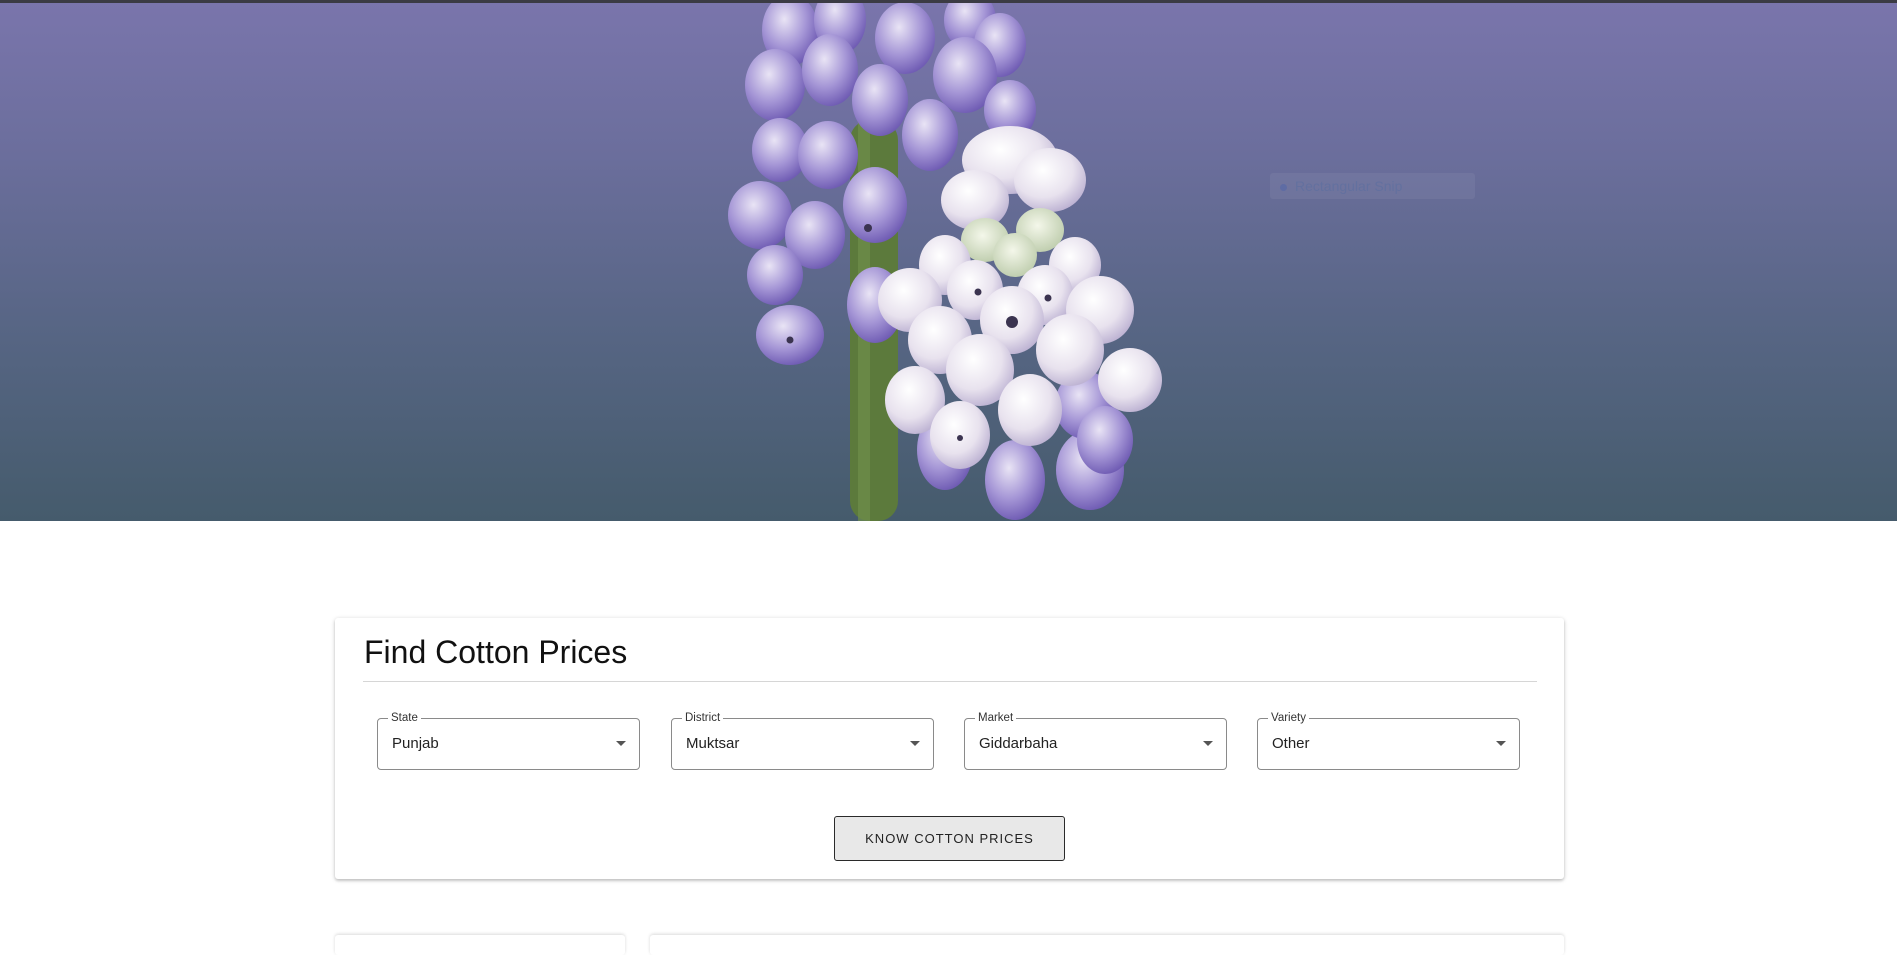 The width and height of the screenshot is (1897, 955). I want to click on market-value: Giddarbaha, so click(1018, 743).